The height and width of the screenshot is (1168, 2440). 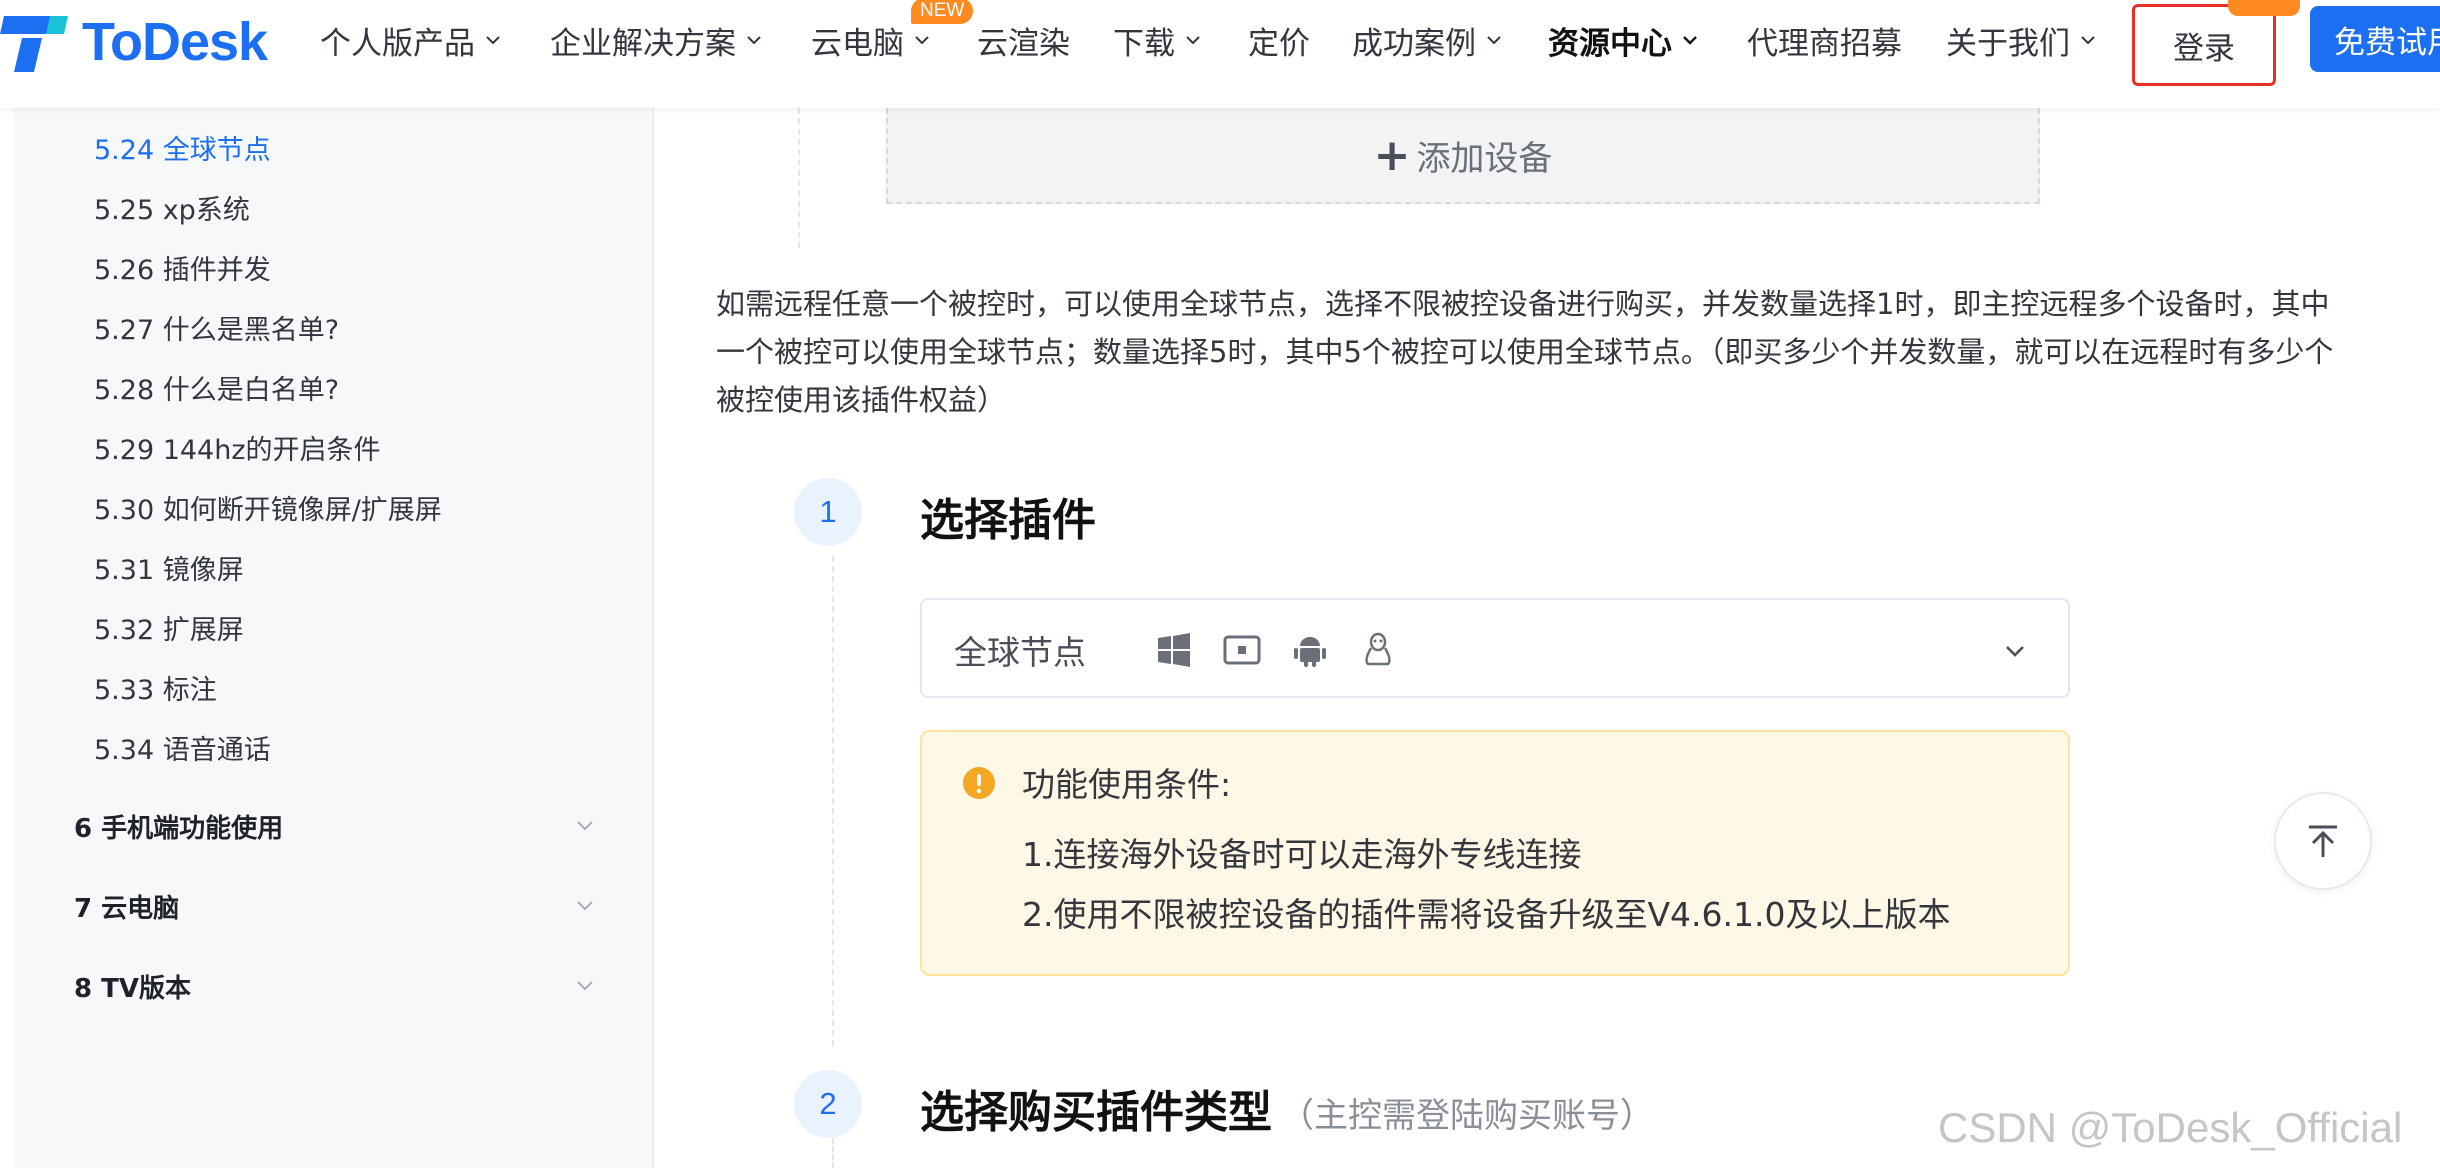 What do you see at coordinates (155, 687) in the screenshot?
I see `toc-item-annotation: 5.33 标注` at bounding box center [155, 687].